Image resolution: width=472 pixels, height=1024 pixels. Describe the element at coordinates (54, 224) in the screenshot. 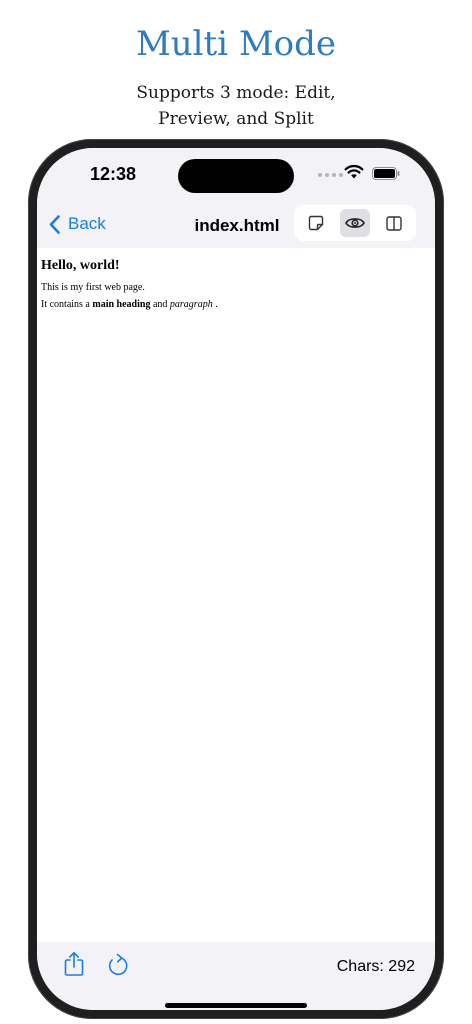

I see `chevron-left-icon` at that location.